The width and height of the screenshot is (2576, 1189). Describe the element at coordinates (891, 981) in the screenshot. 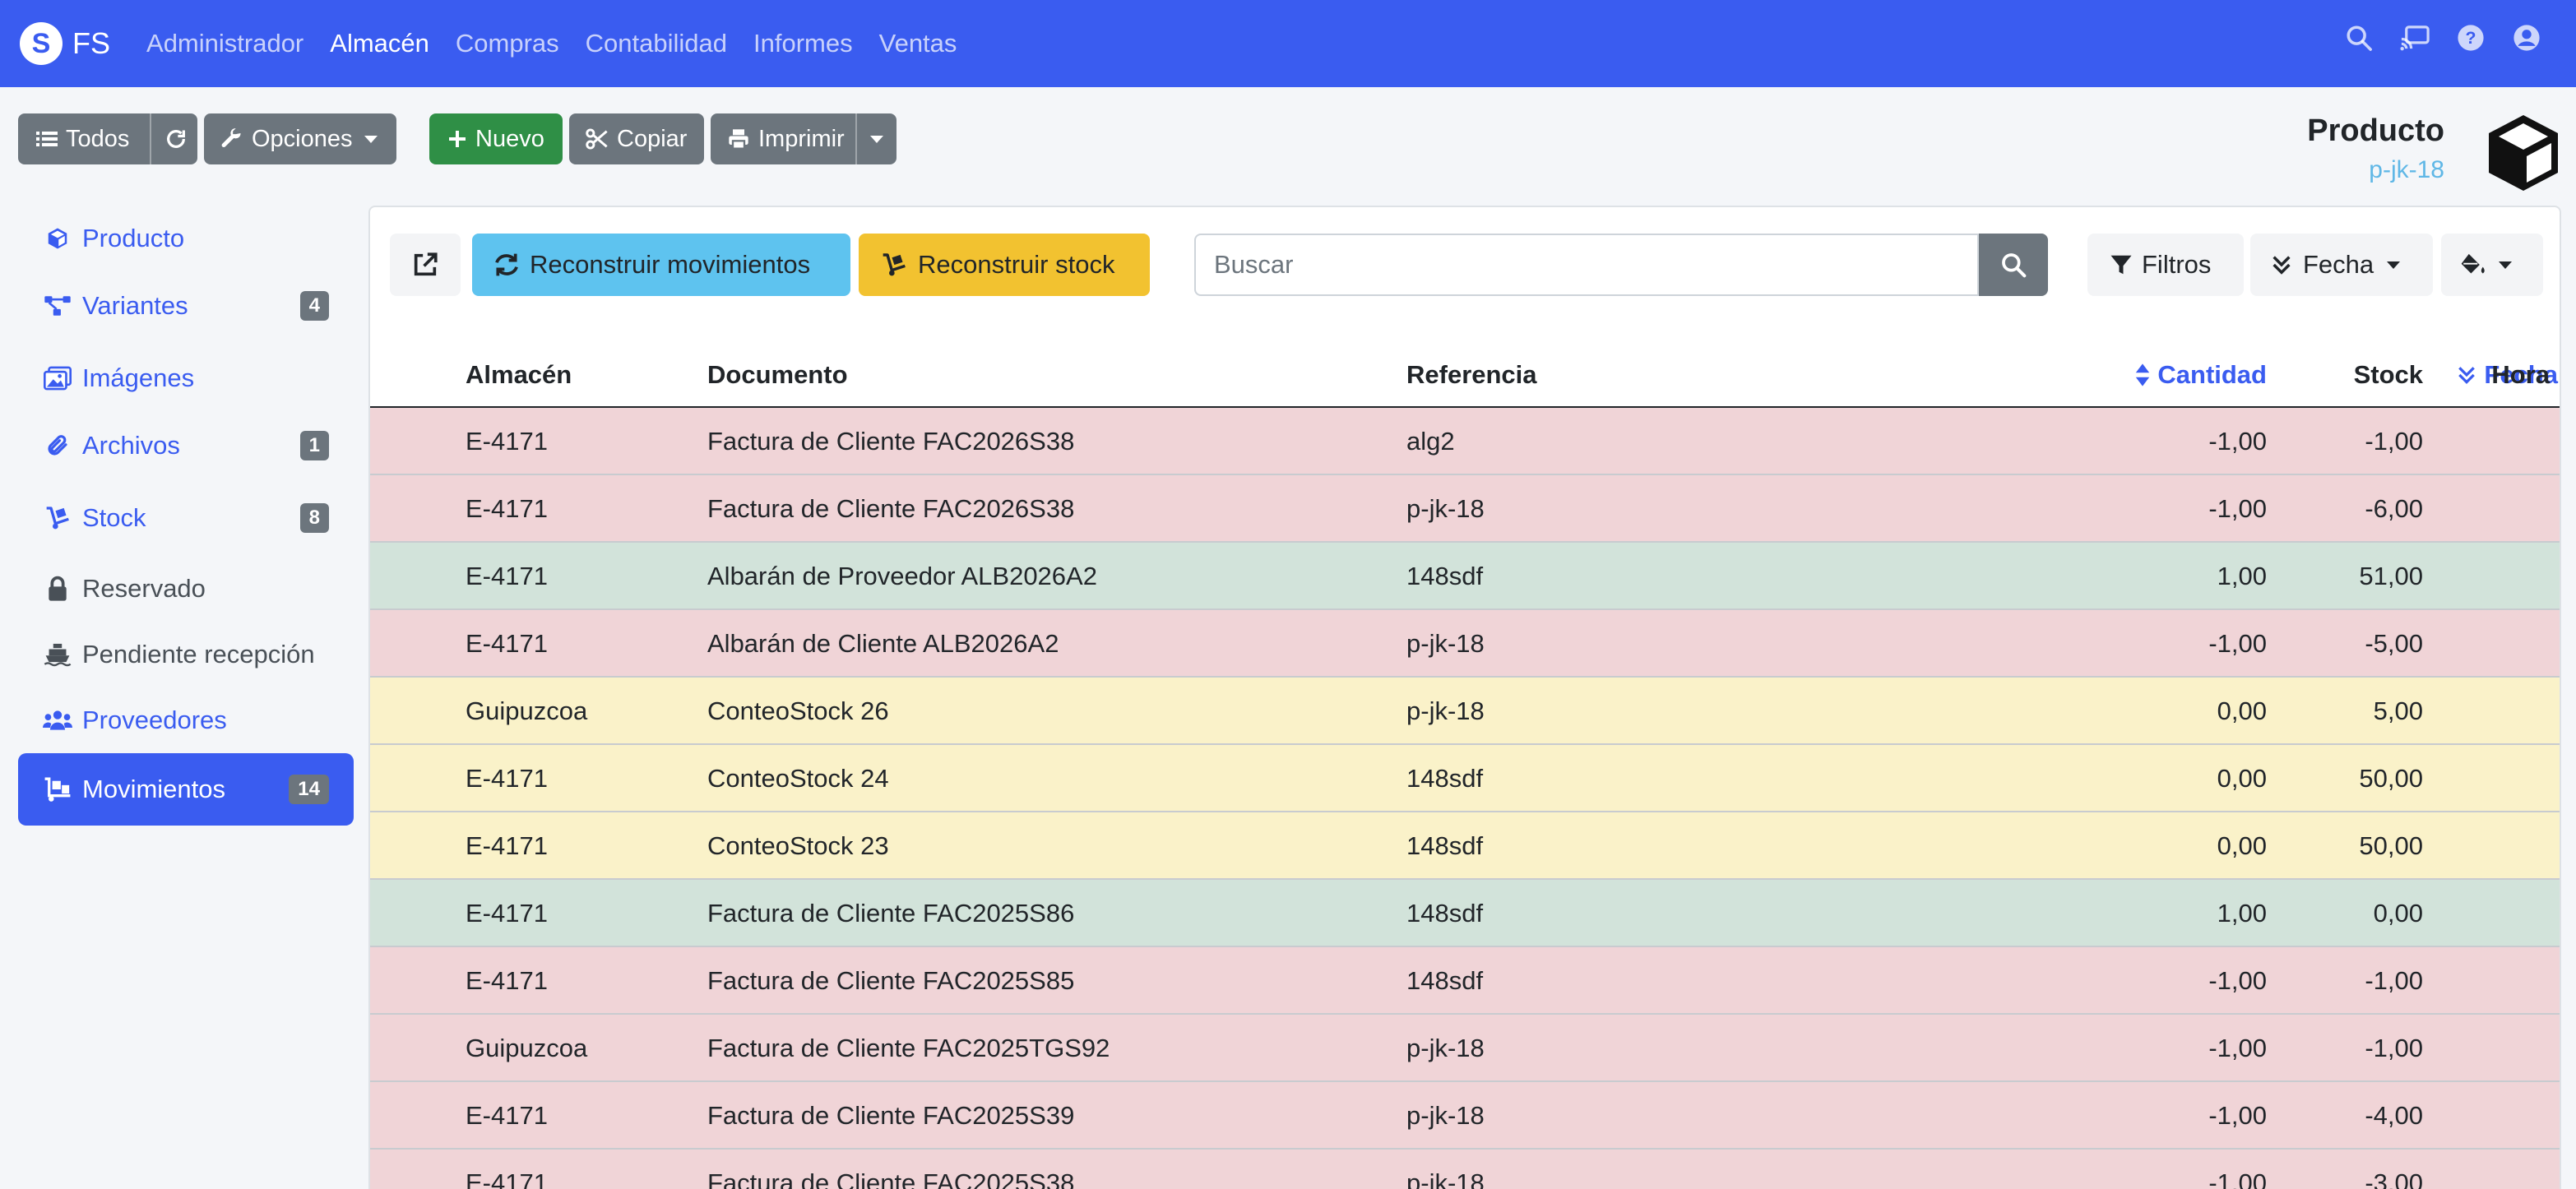

I see `cell-documento: Factura de Cliente FAC2025S85` at that location.